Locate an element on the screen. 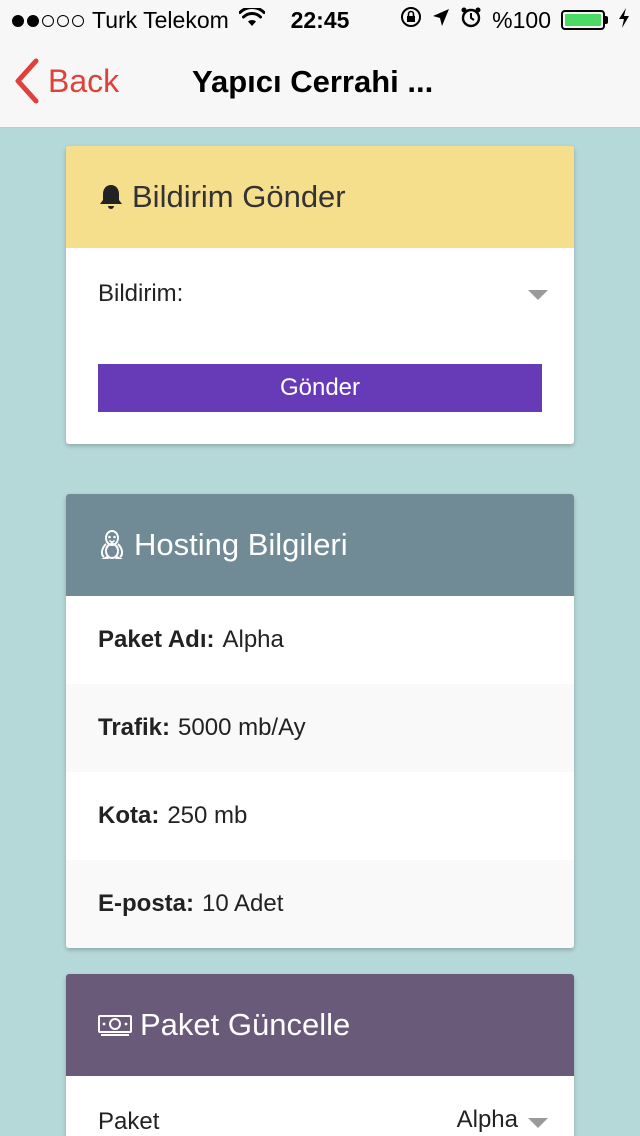 The width and height of the screenshot is (640, 1136). package-select-label: Paket is located at coordinates (129, 1121).